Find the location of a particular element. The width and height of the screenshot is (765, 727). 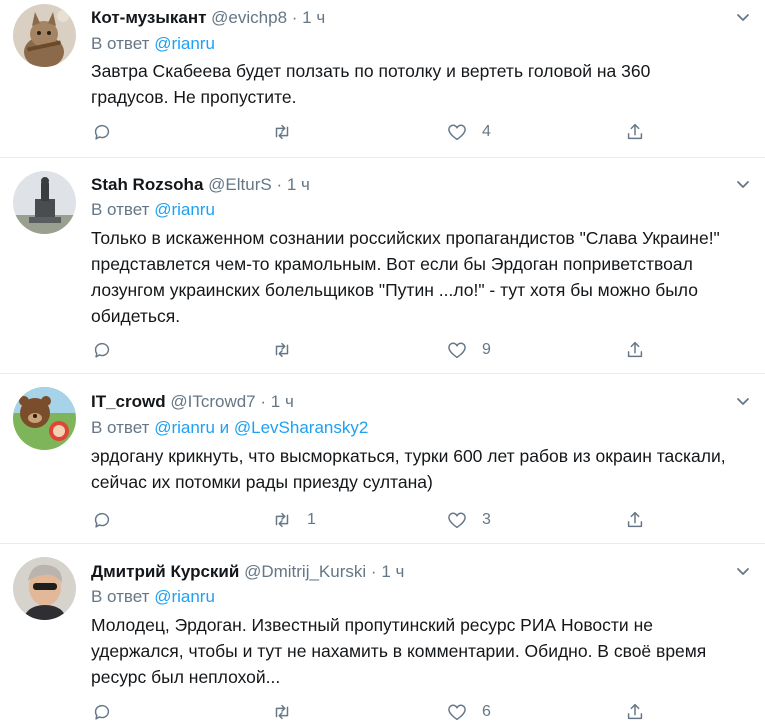

reply-to-conjunction: и is located at coordinates (224, 427).